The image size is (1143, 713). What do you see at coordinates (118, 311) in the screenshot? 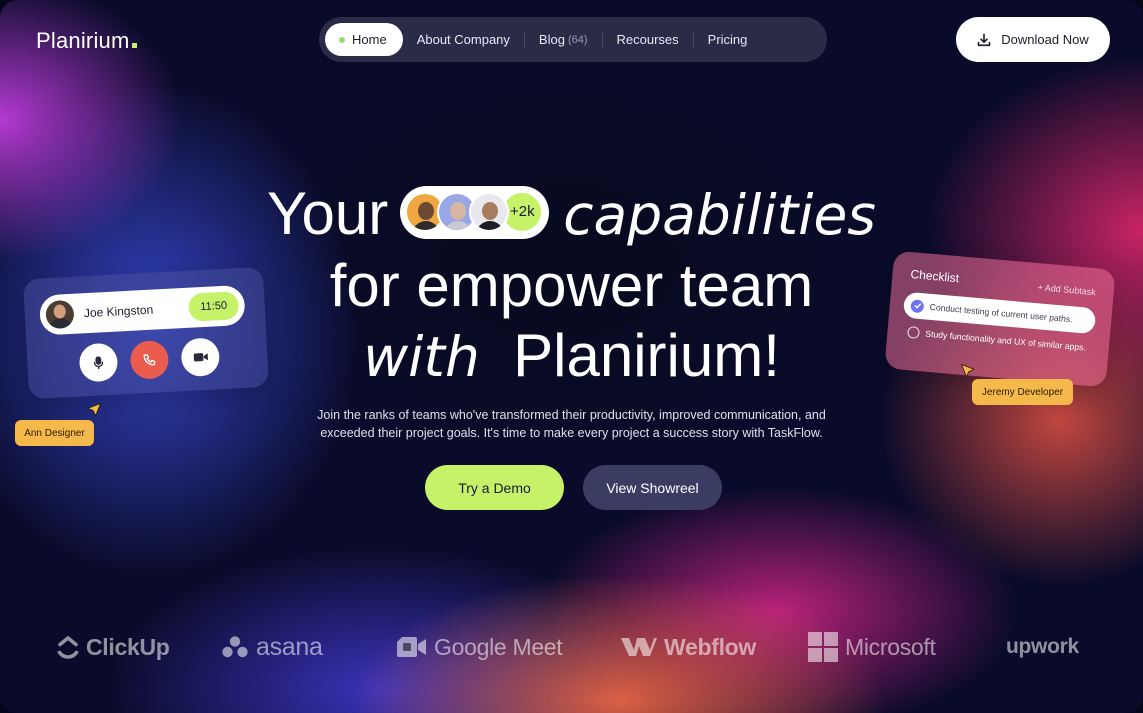
I see `caller-name: Joe Kingston` at bounding box center [118, 311].